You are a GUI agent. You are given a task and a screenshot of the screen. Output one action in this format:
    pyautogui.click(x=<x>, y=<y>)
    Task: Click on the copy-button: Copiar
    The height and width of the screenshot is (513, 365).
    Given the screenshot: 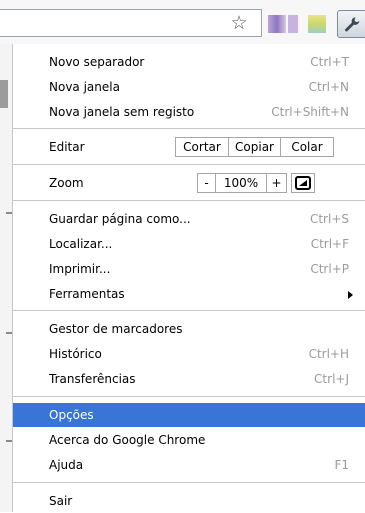 What is the action you would take?
    pyautogui.click(x=254, y=147)
    